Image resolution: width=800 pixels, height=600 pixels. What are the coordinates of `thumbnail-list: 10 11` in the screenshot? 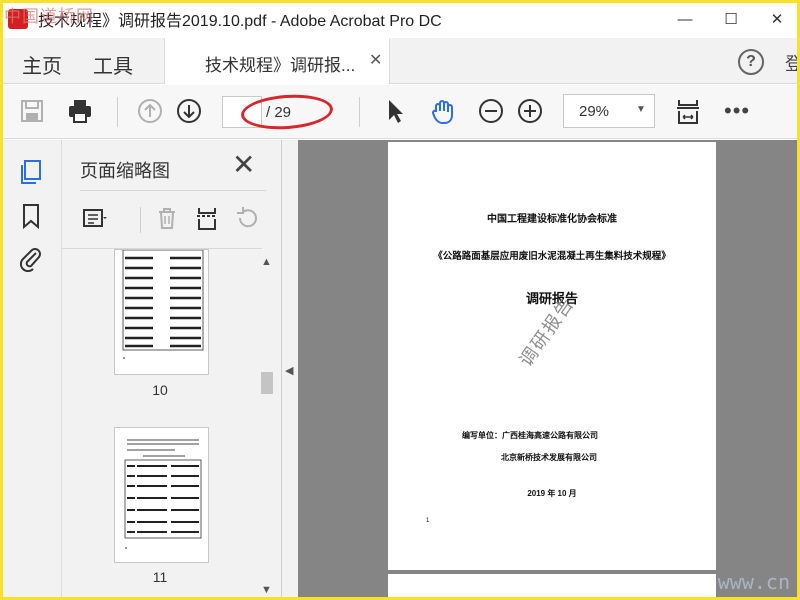 It's located at (162, 424).